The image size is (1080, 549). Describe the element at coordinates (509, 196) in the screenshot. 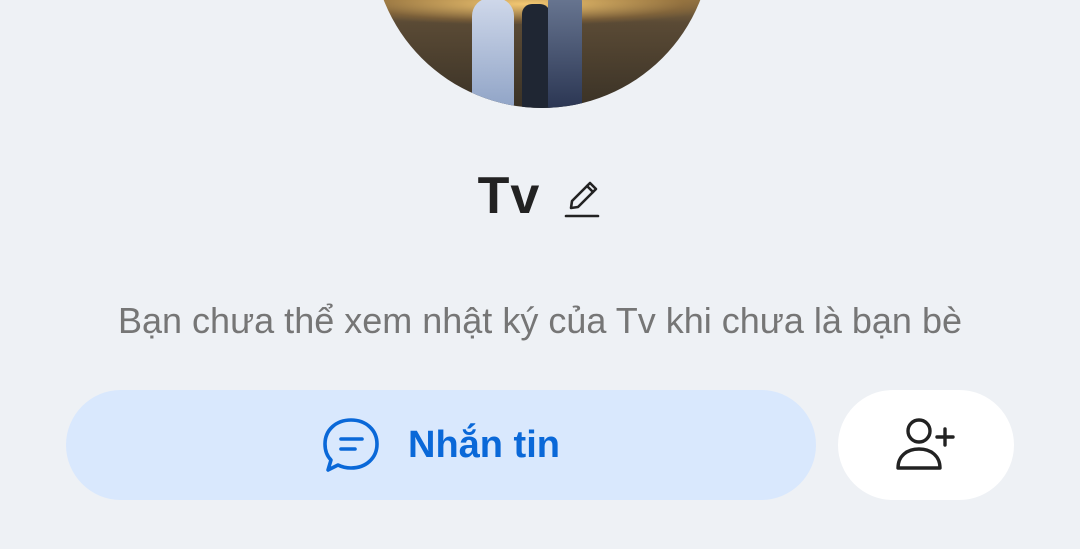

I see `profile-name: Tv` at that location.